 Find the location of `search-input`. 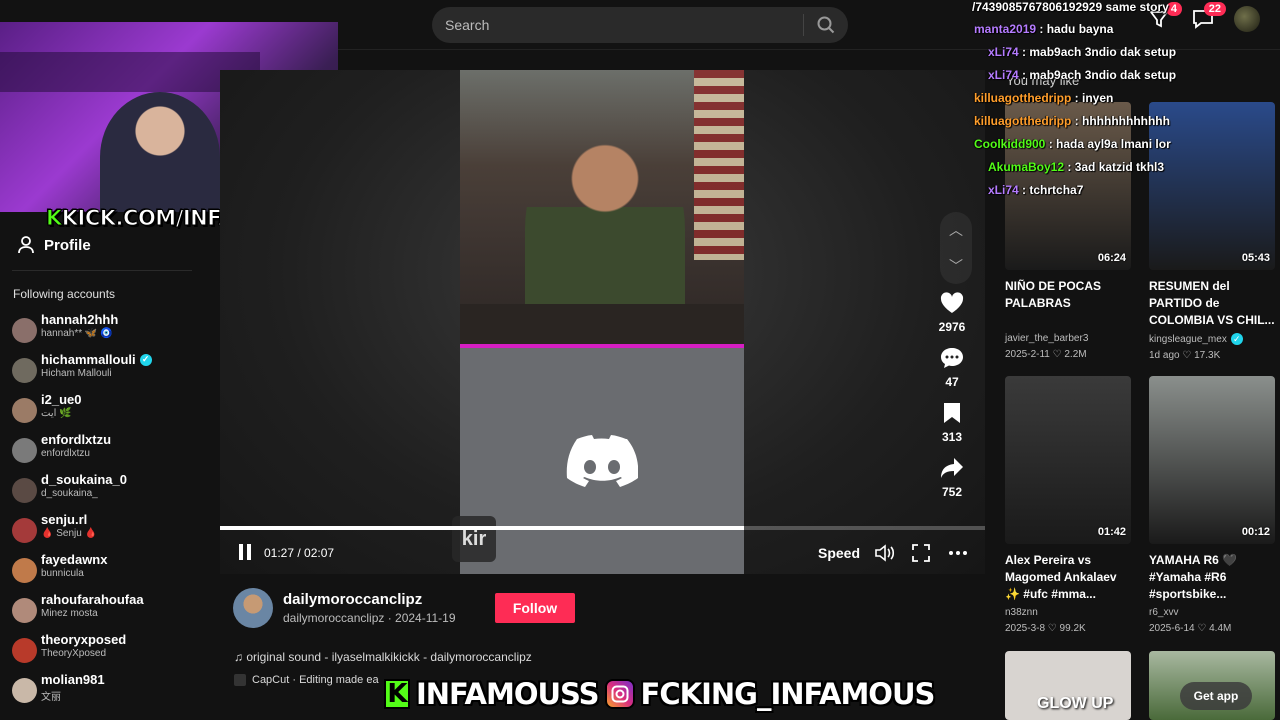

search-input is located at coordinates (617, 25).